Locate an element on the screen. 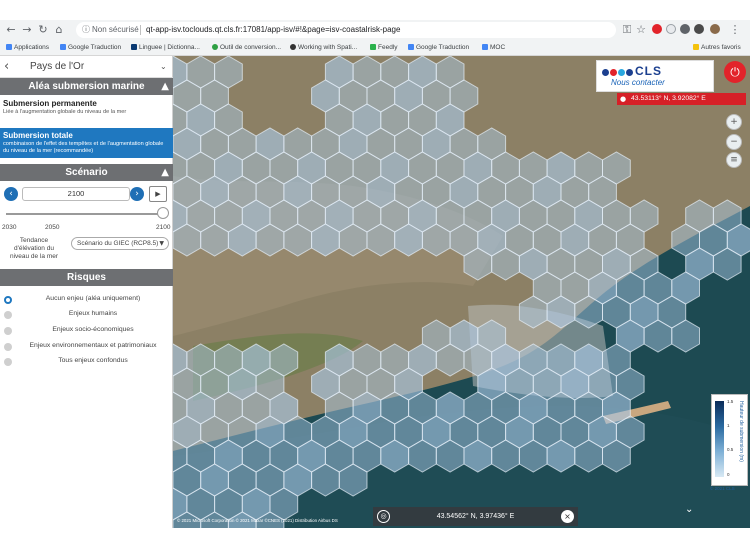 This screenshot has width=750, height=550. slider-thumb is located at coordinates (163, 213).